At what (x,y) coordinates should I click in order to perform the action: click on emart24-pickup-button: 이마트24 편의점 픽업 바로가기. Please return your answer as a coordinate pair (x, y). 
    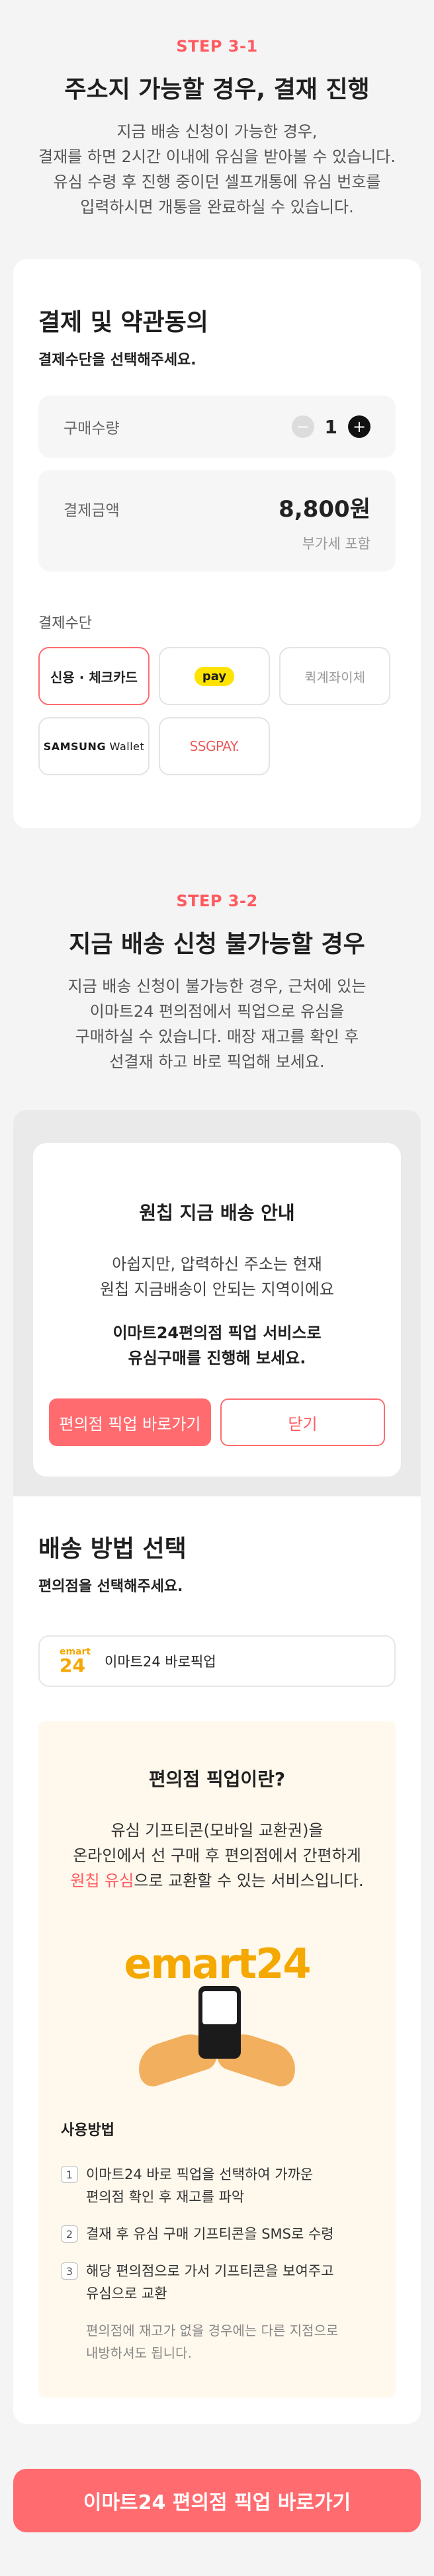
    Looking at the image, I should click on (217, 2500).